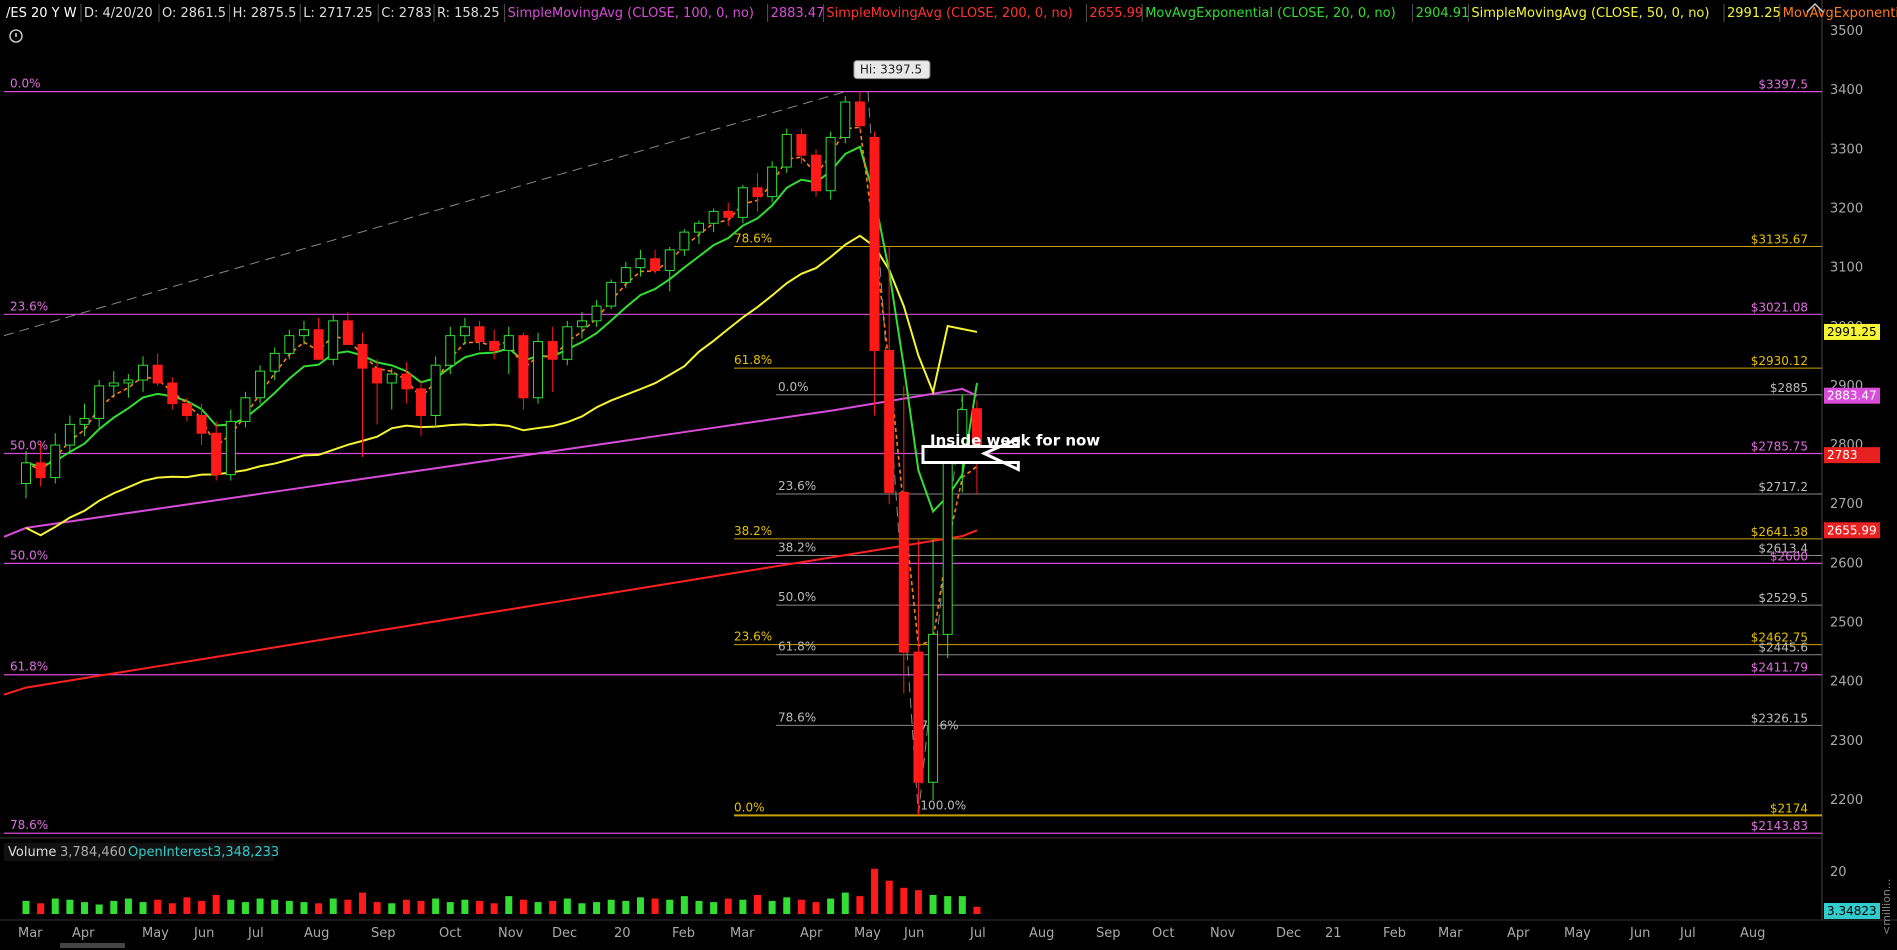  I want to click on study-value: 2883.47, so click(798, 13).